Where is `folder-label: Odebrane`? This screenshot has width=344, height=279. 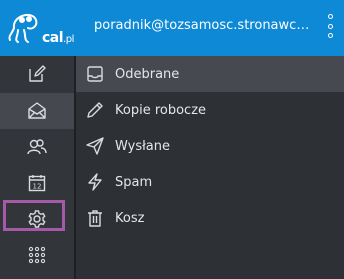
folder-label: Odebrane is located at coordinates (147, 74).